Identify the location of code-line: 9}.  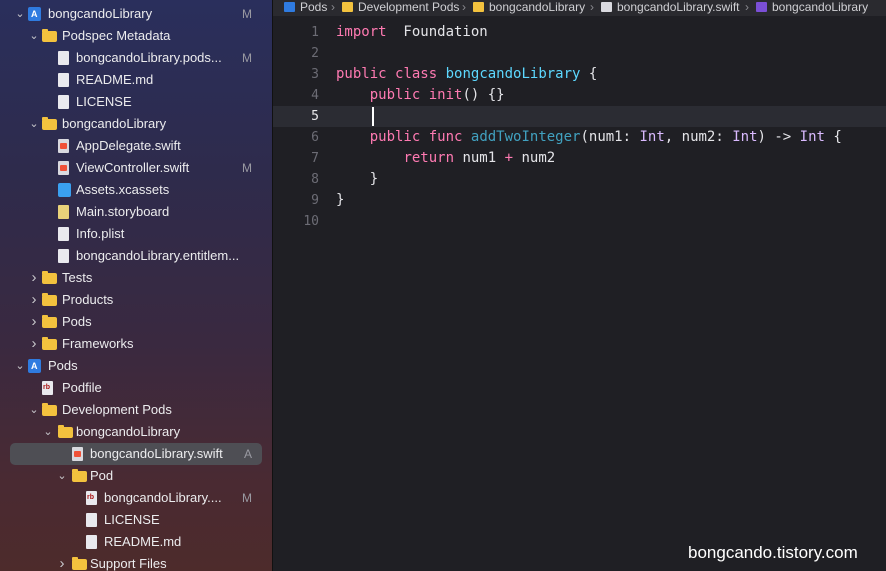
(579, 200).